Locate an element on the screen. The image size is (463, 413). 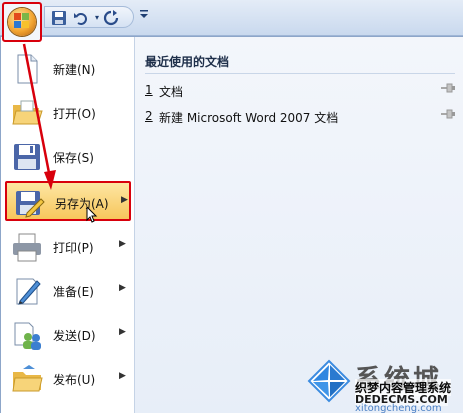
quick-access-toolbar: ▾ is located at coordinates (89, 17).